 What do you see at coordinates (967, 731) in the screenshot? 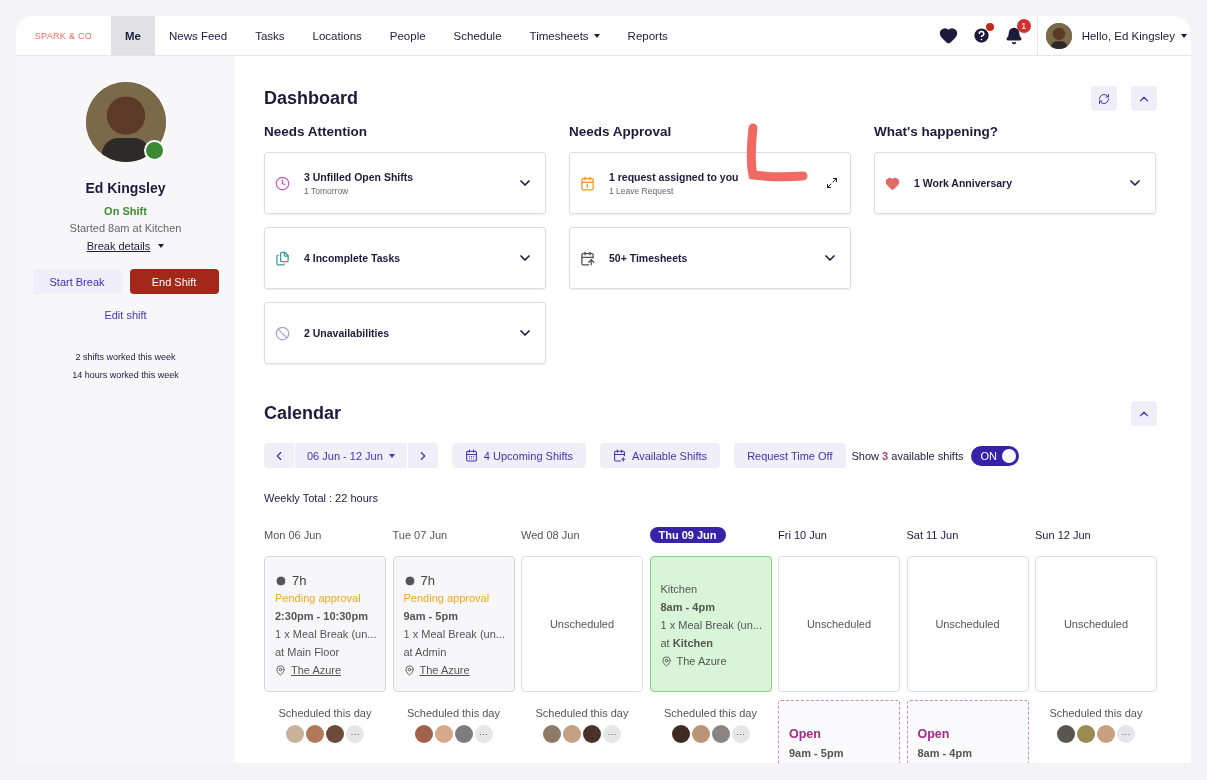
I see `open-shift-card: Open 8am - 4pm` at bounding box center [967, 731].